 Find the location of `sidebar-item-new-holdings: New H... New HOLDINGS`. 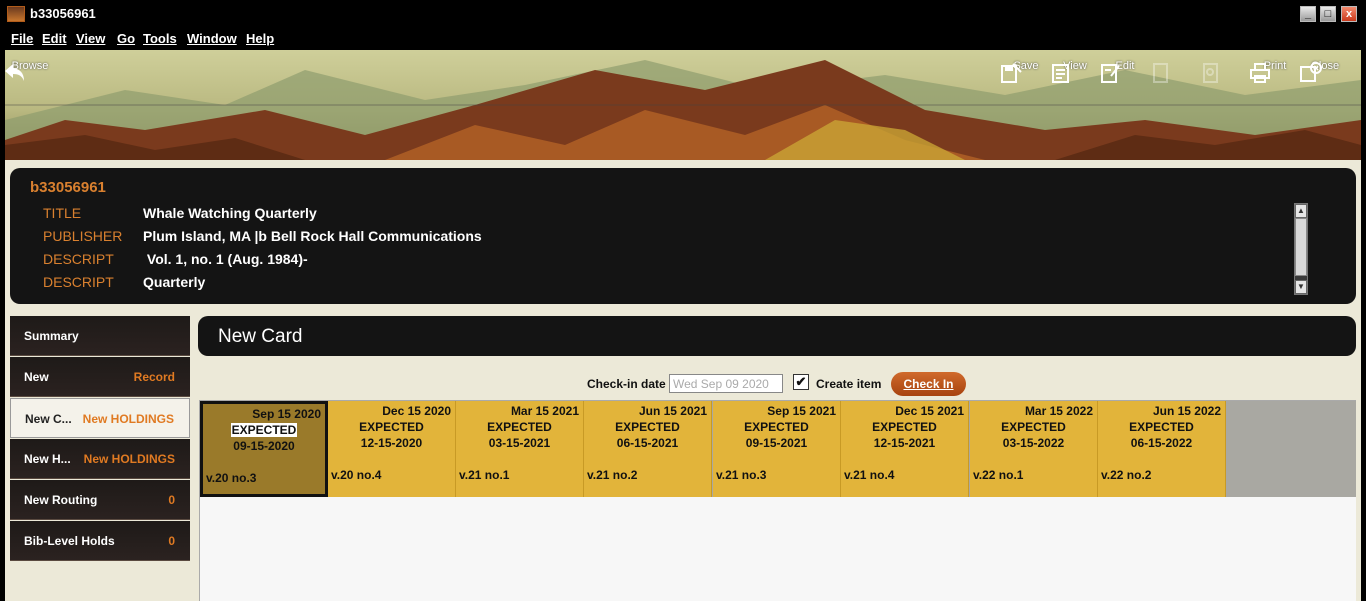

sidebar-item-new-holdings: New H... New HOLDINGS is located at coordinates (100, 459).